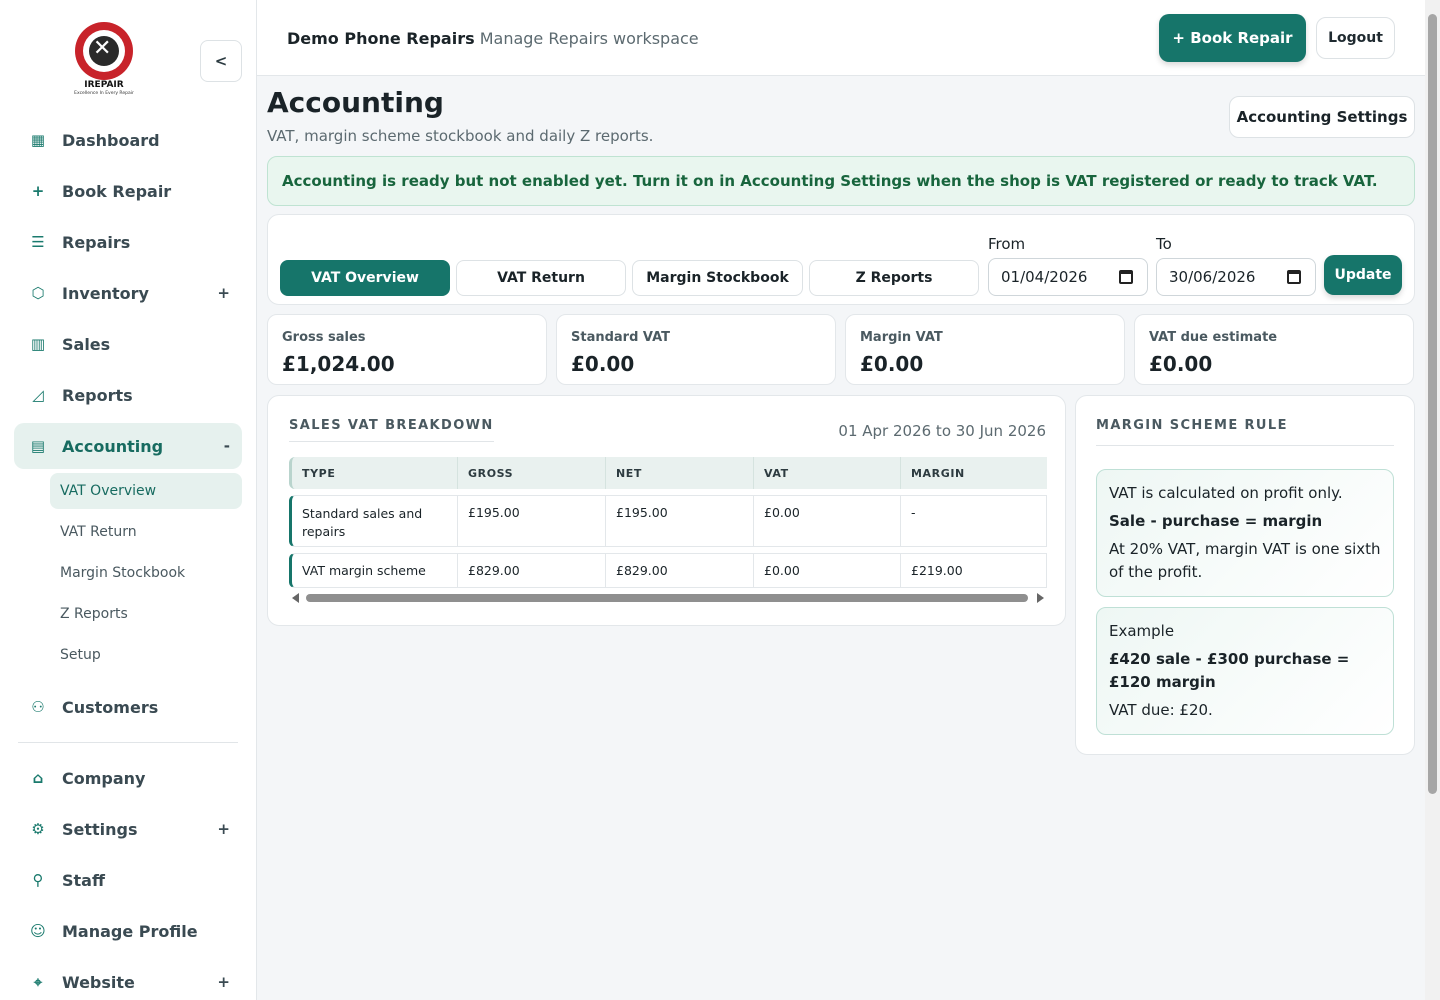 This screenshot has width=1440, height=1000. I want to click on stat-card-margin-vat: Margin VAT £0.00, so click(985, 349).